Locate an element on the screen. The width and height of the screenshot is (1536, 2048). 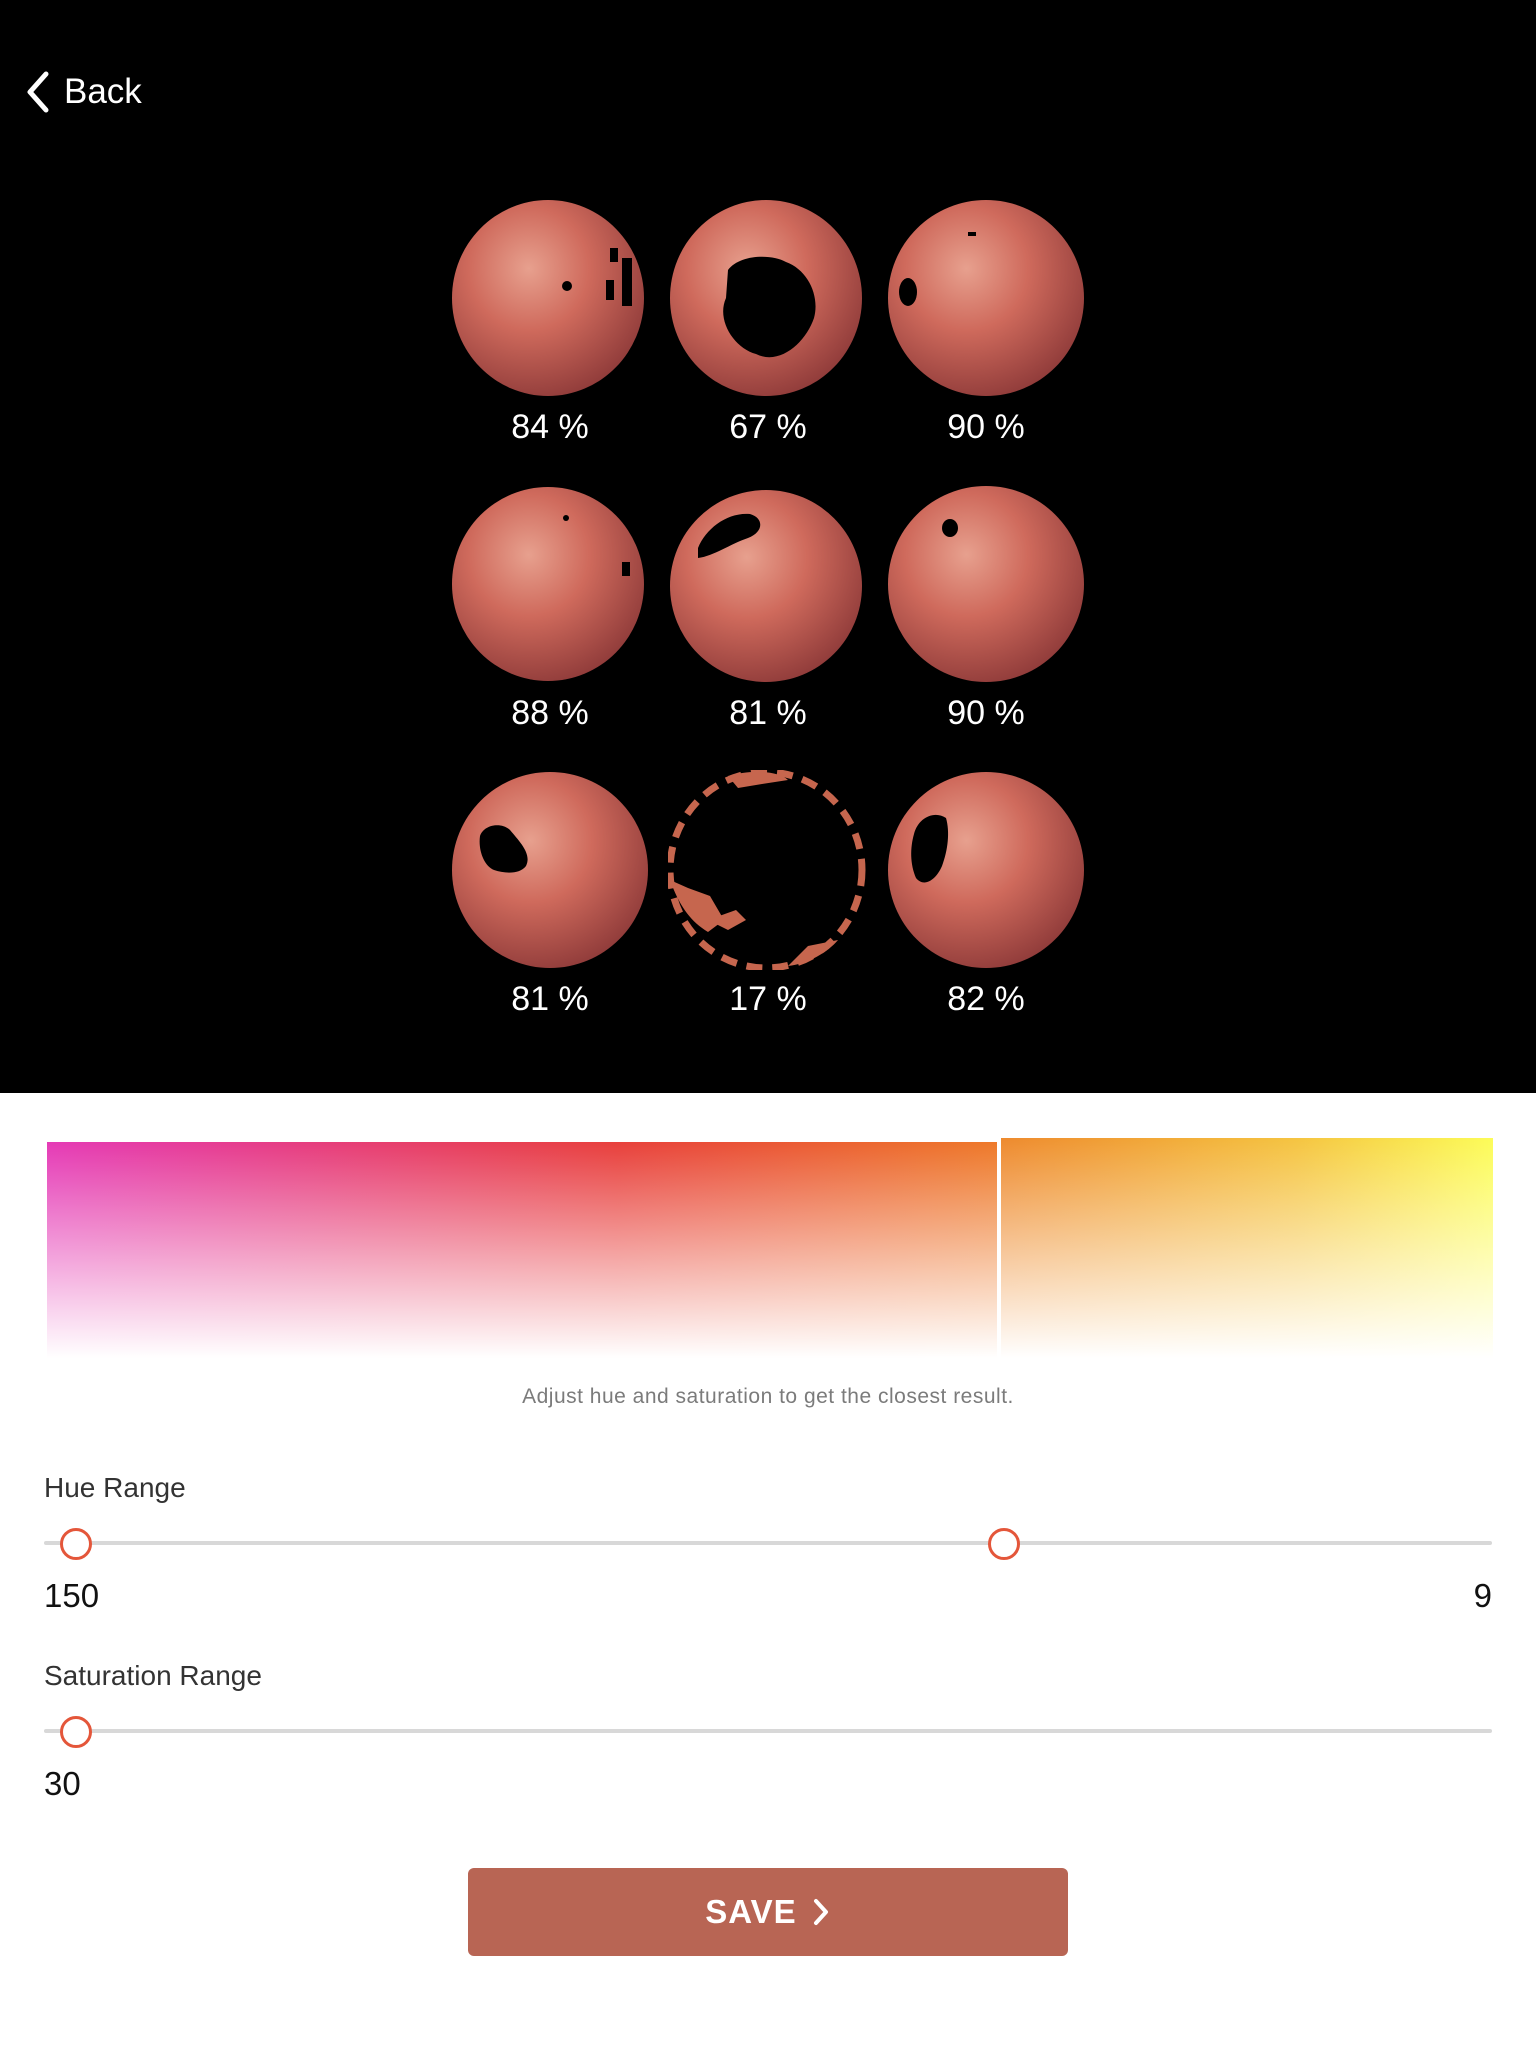
hue-max-thumb is located at coordinates (1004, 1544).